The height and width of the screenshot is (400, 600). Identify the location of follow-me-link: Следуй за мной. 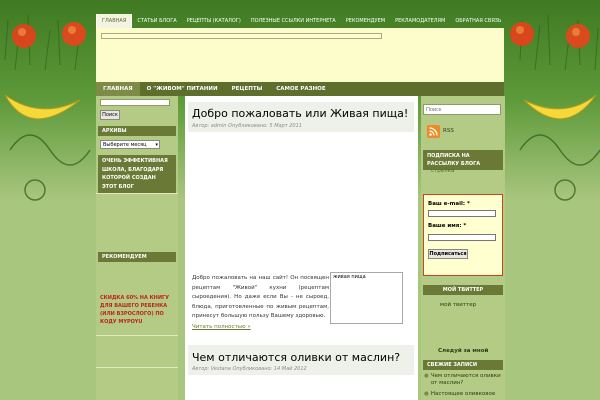
(463, 351).